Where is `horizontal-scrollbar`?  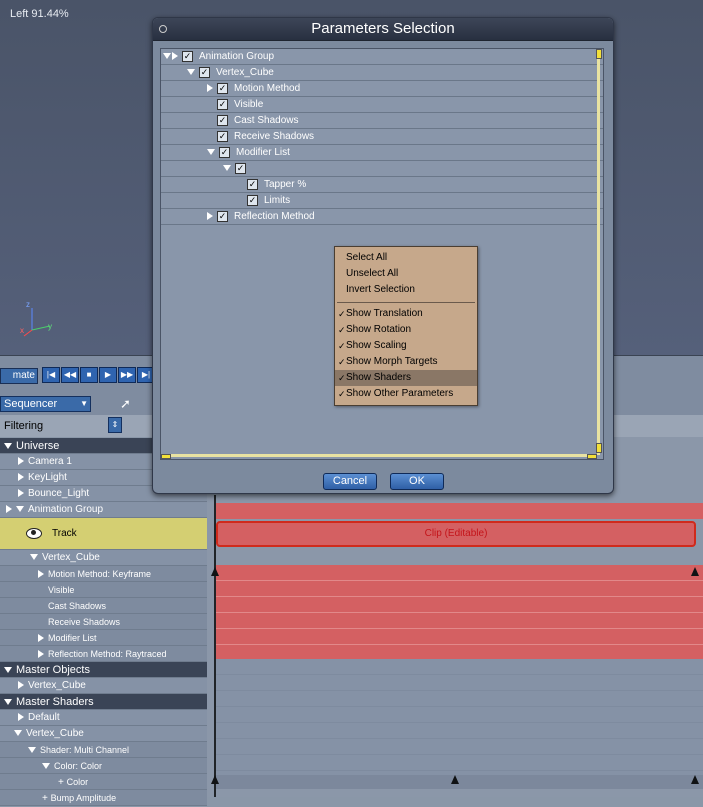
horizontal-scrollbar is located at coordinates (379, 455).